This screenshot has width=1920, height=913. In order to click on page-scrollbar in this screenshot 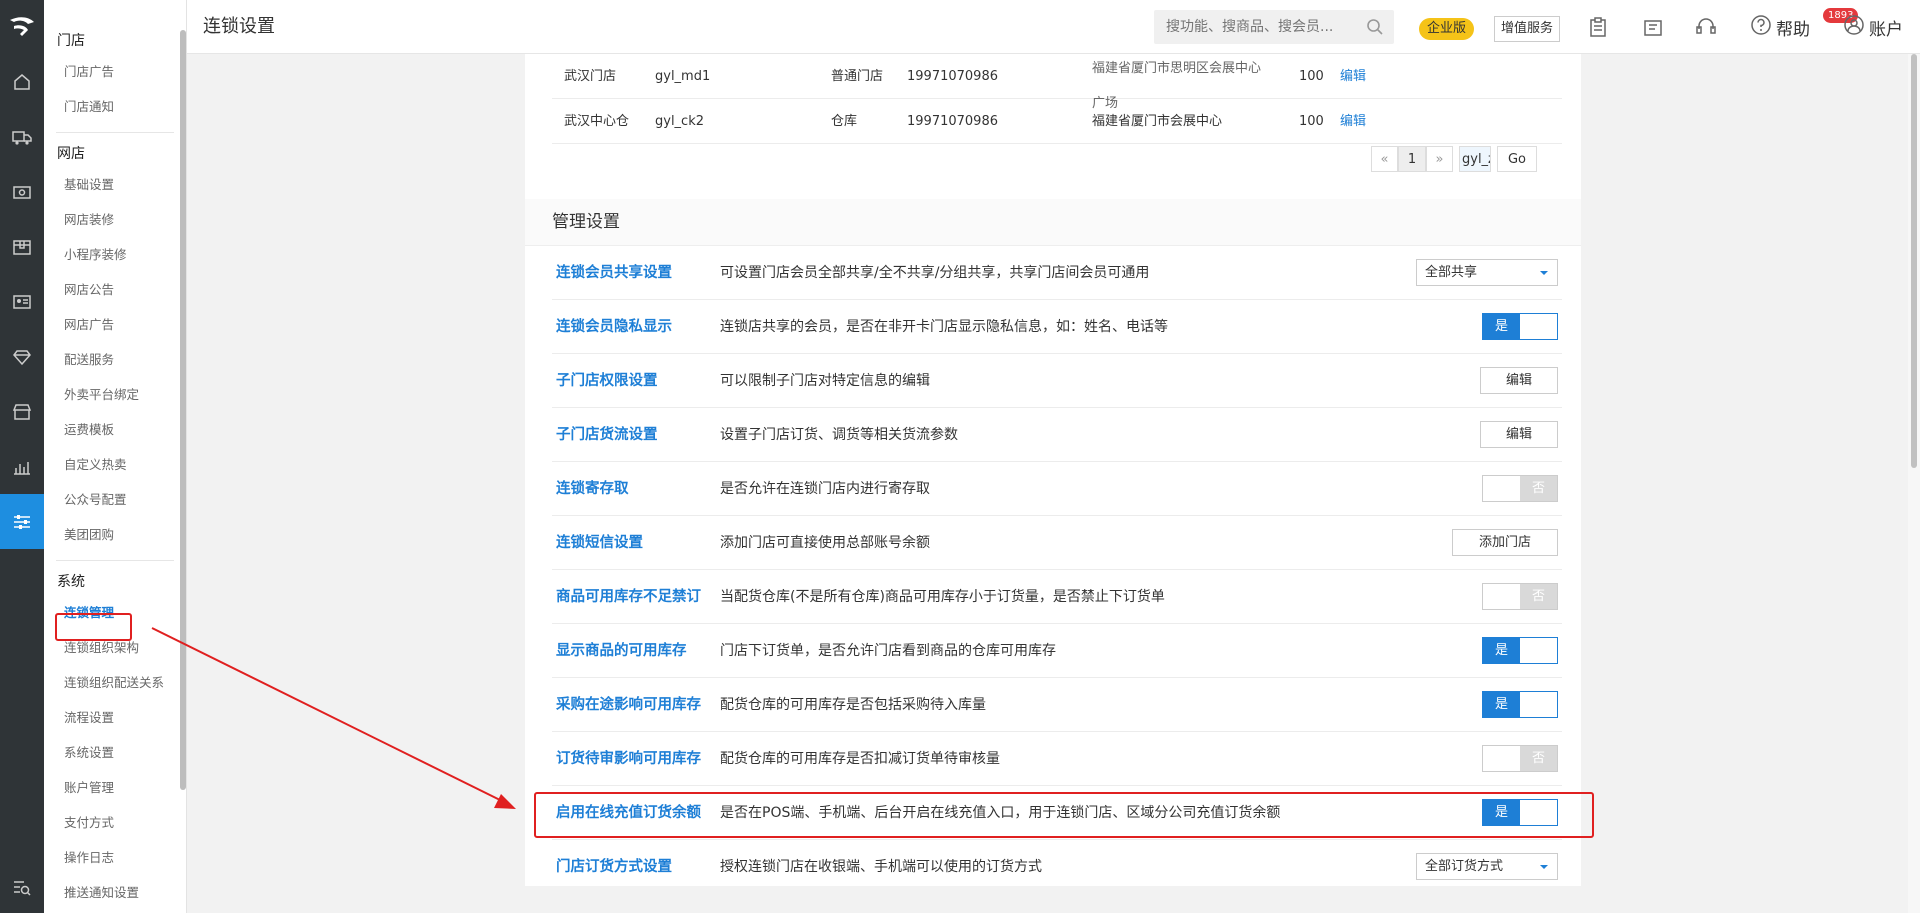, I will do `click(1914, 483)`.